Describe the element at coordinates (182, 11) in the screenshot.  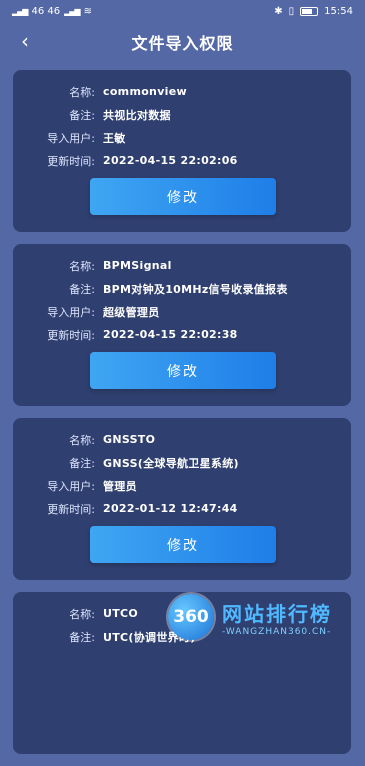
I see `status-bar: ▂▄▆ 46 46 ▂▄▆ ≋ ✱ ▯ 15:54` at that location.